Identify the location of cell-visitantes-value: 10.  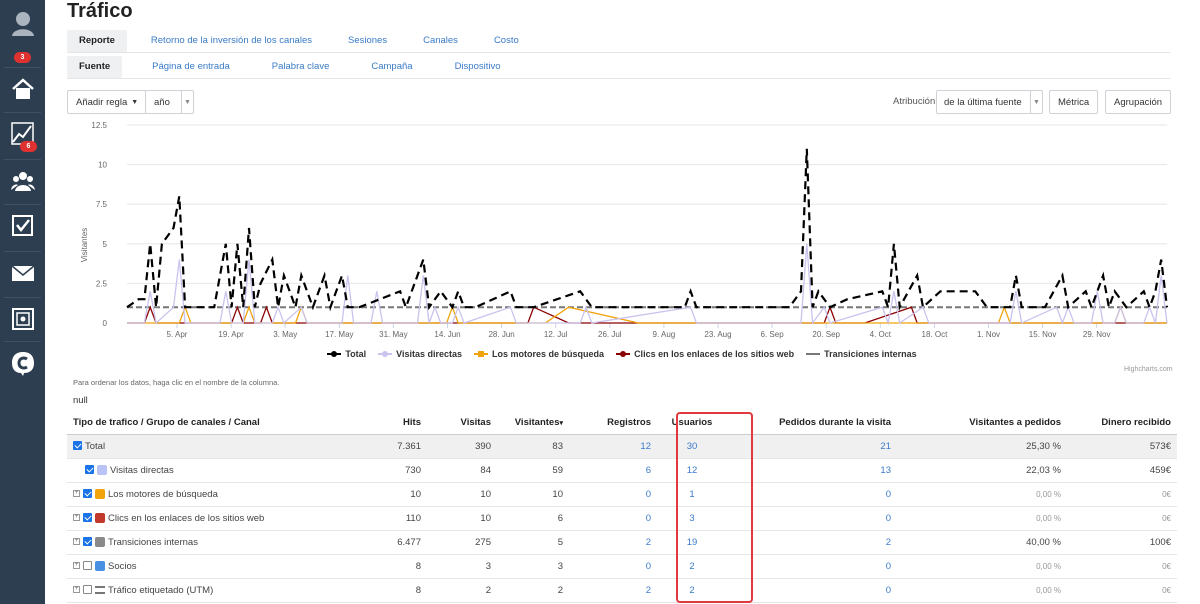
(557, 494).